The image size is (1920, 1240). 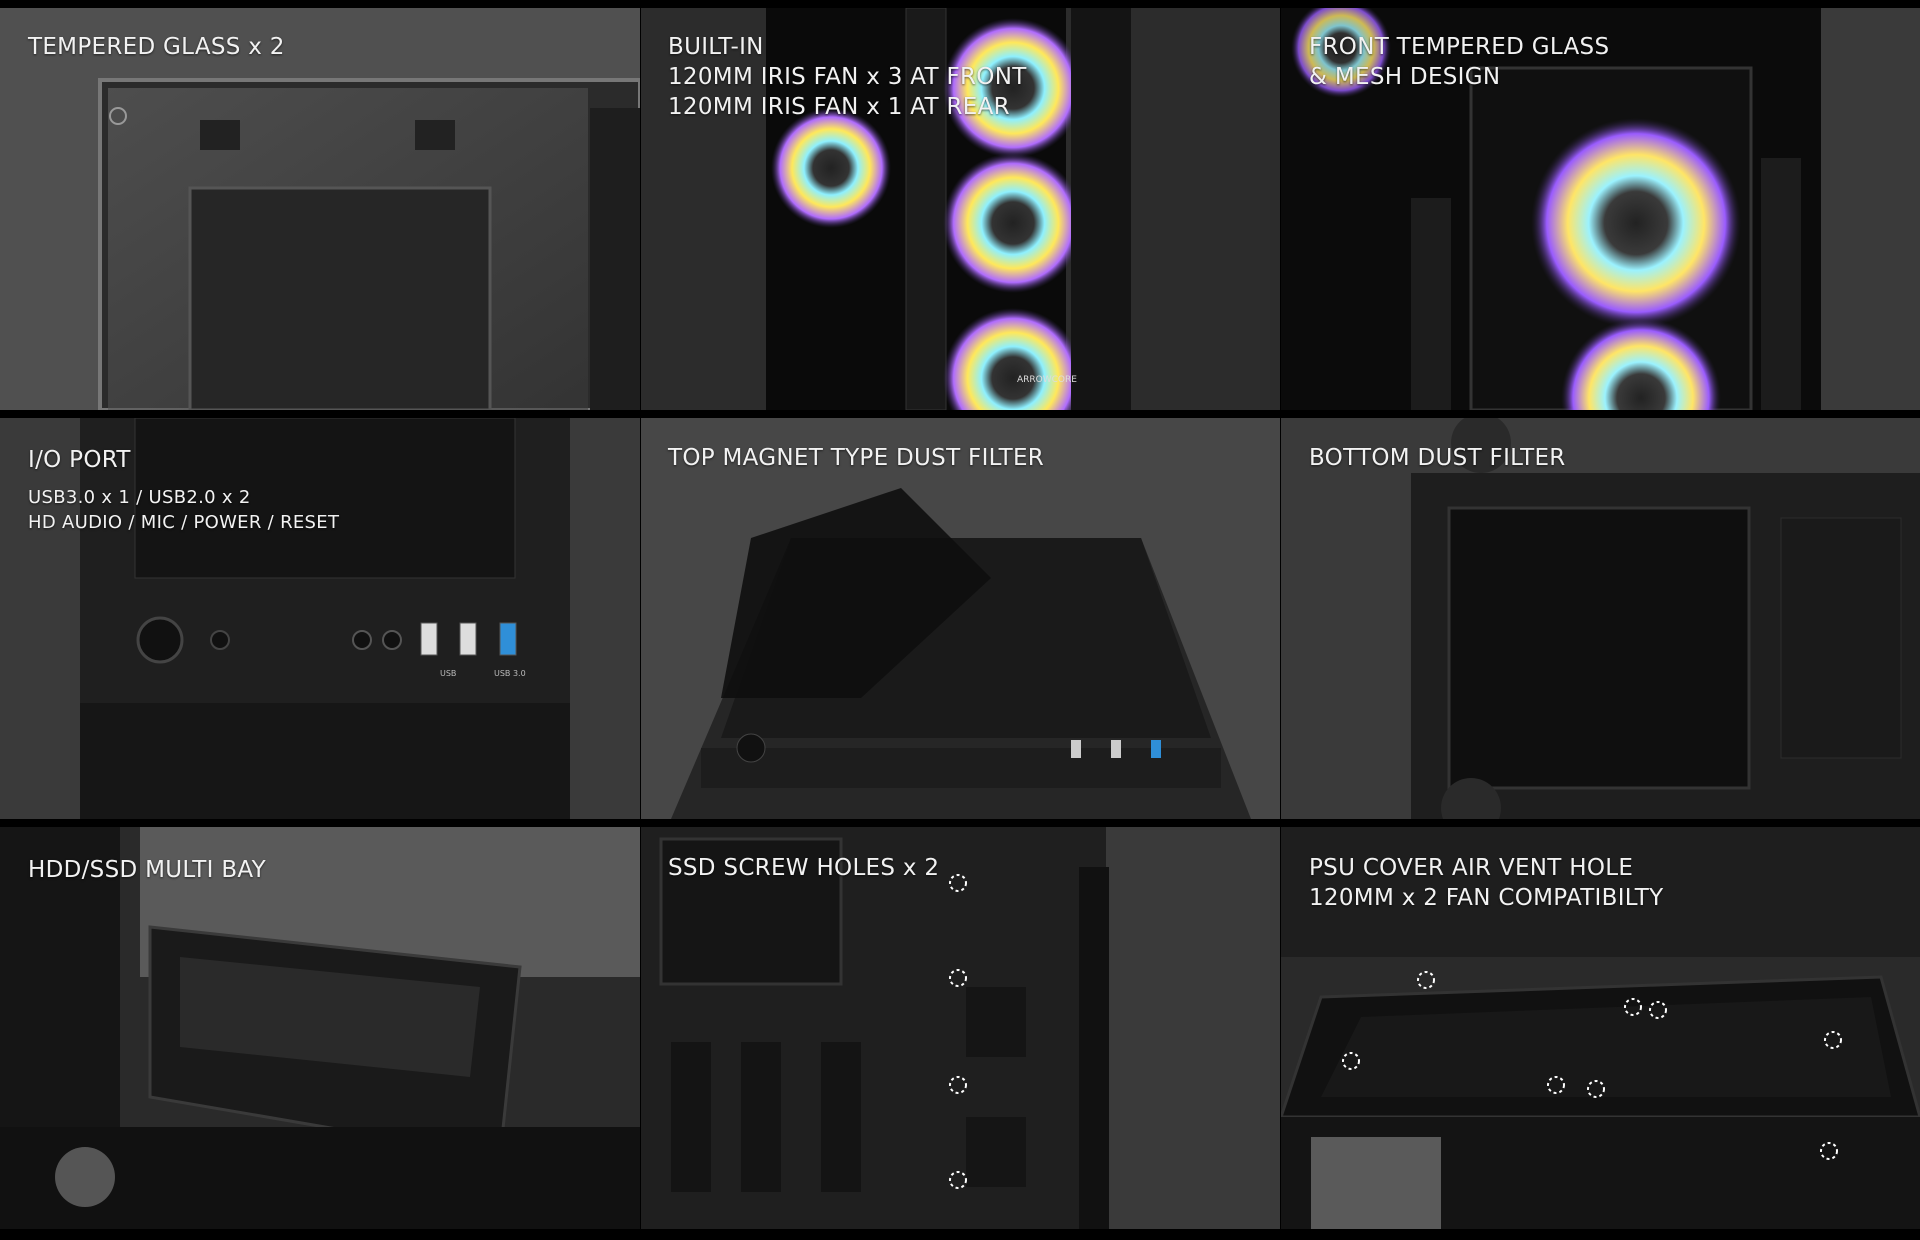 I want to click on bottom-filter-photo, so click(x=1600, y=618).